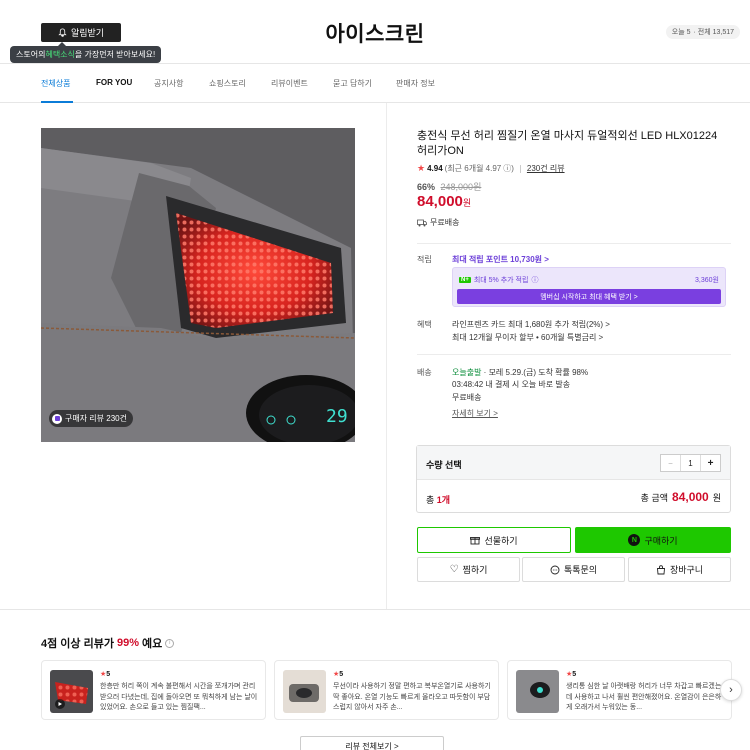 Image resolution: width=750 pixels, height=750 pixels. What do you see at coordinates (580, 570) in the screenshot?
I see `talk-label: 톡톡문의` at bounding box center [580, 570].